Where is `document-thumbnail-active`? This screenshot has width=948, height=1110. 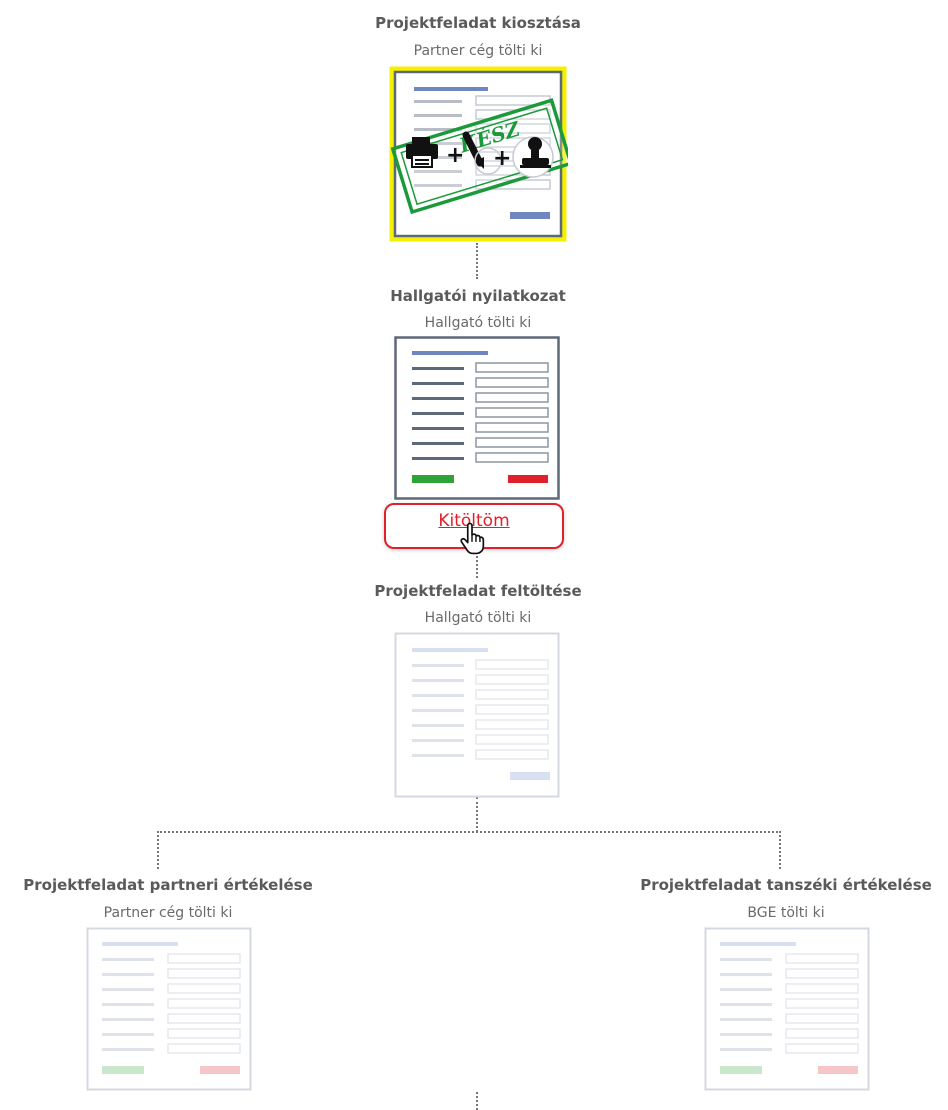
document-thumbnail-active is located at coordinates (477, 418).